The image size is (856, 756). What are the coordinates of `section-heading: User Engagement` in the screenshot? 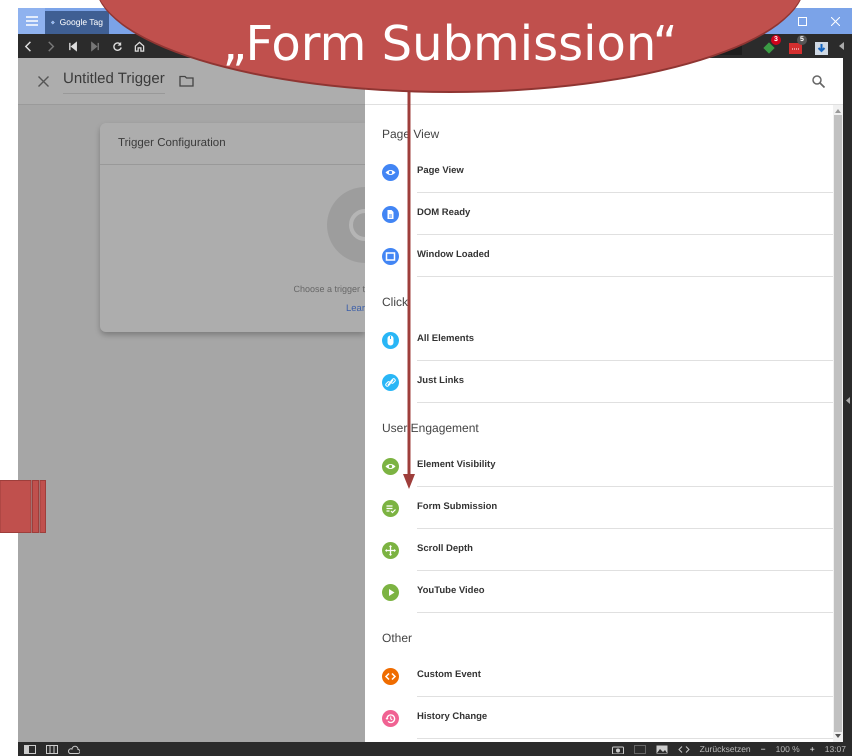 It's located at (430, 428).